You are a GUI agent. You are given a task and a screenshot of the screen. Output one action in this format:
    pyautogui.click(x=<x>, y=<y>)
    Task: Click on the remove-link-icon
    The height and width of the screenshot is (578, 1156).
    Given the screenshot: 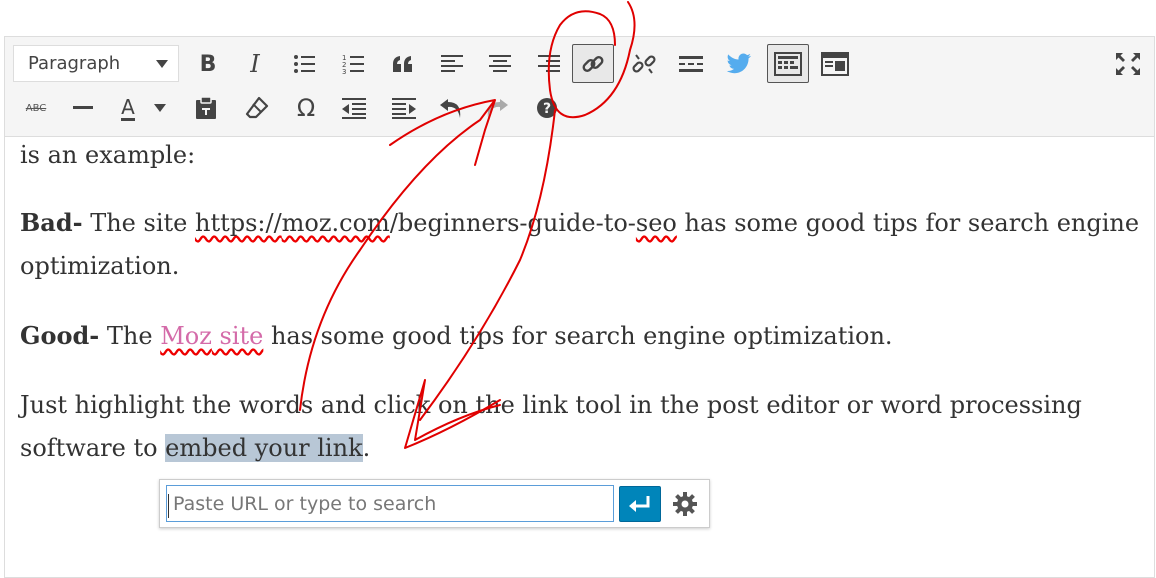 What is the action you would take?
    pyautogui.click(x=644, y=64)
    